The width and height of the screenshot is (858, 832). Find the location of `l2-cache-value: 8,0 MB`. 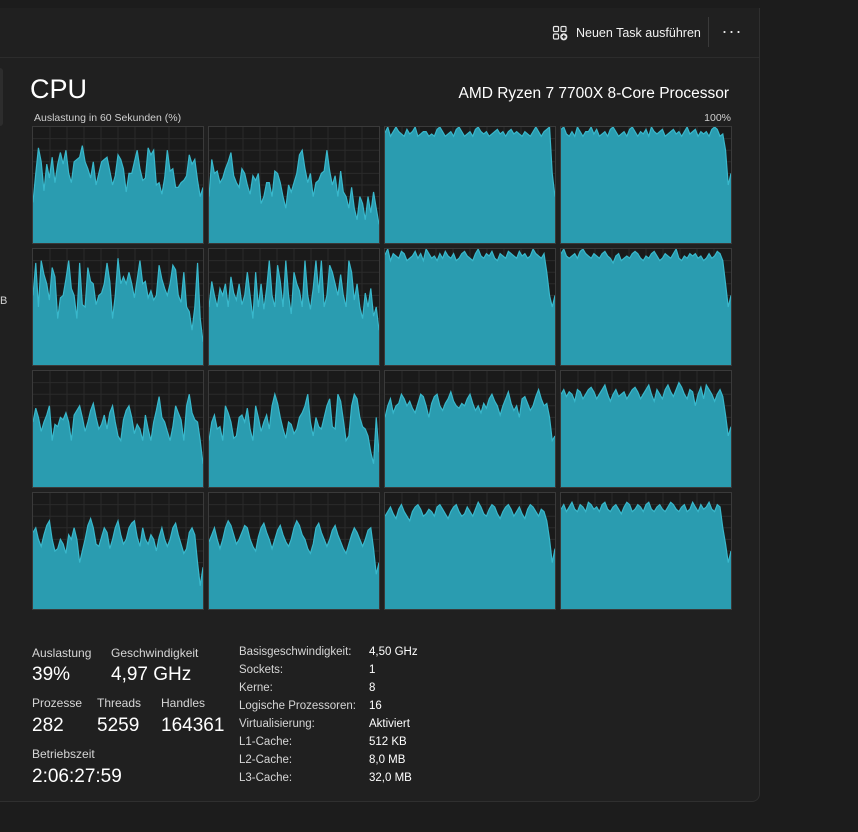

l2-cache-value: 8,0 MB is located at coordinates (387, 760).